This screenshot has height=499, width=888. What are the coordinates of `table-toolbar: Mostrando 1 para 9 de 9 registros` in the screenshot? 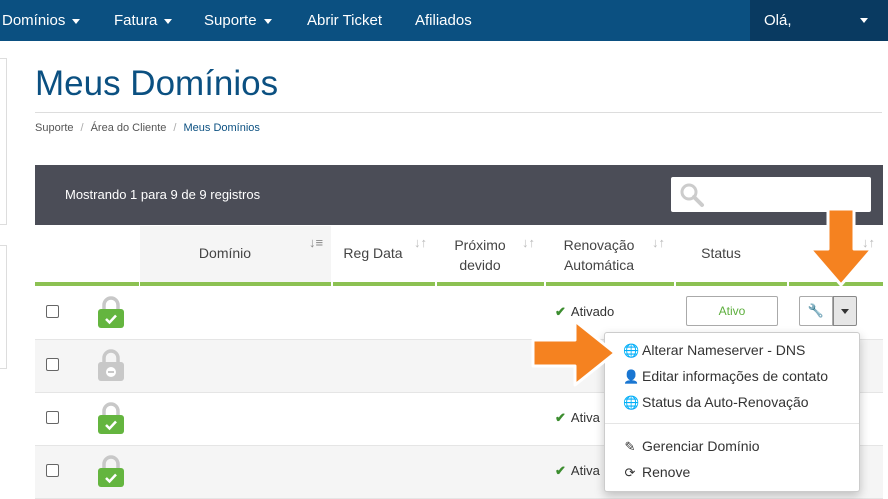 It's located at (459, 195).